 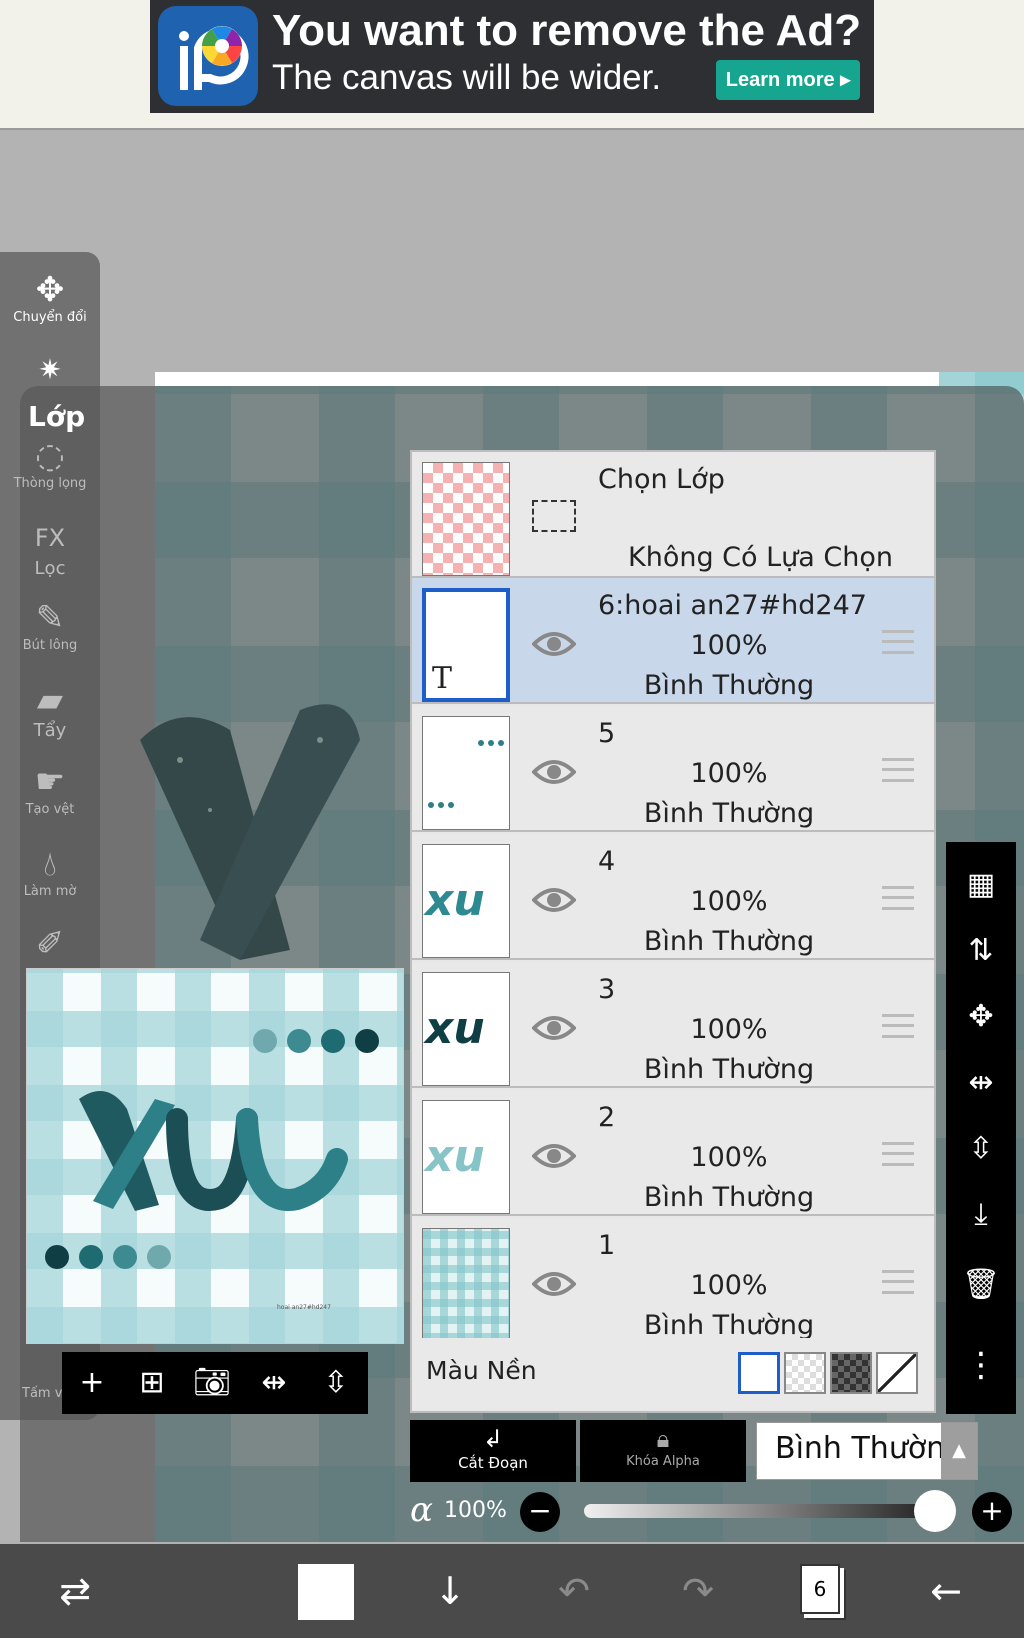 I want to click on brush-label: Bút lông, so click(x=50, y=645).